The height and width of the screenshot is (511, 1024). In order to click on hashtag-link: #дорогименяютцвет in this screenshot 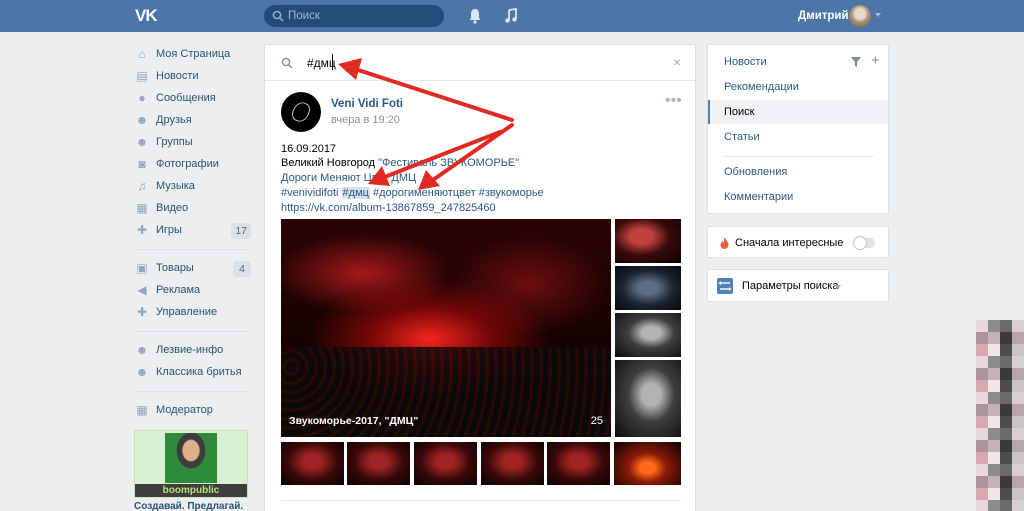, I will do `click(424, 193)`.